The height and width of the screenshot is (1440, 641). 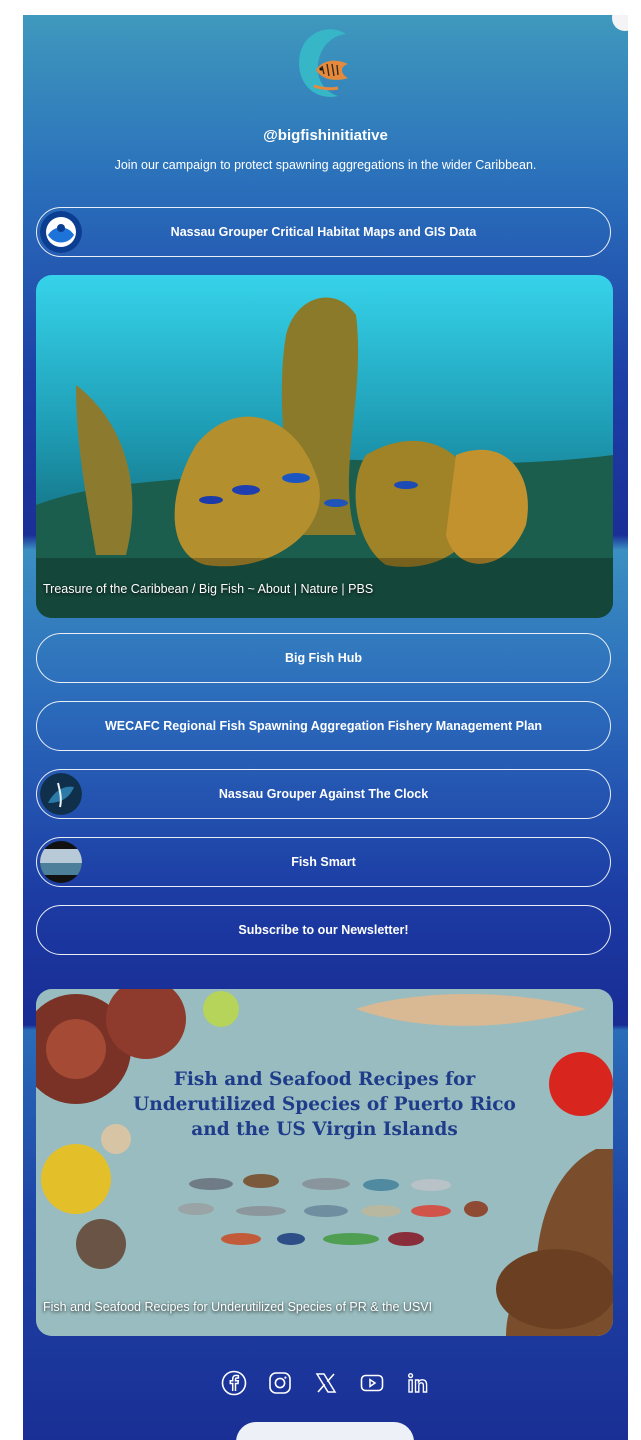 What do you see at coordinates (324, 1079) in the screenshot?
I see `poster-title-line: Fish and Seafood Recipes for` at bounding box center [324, 1079].